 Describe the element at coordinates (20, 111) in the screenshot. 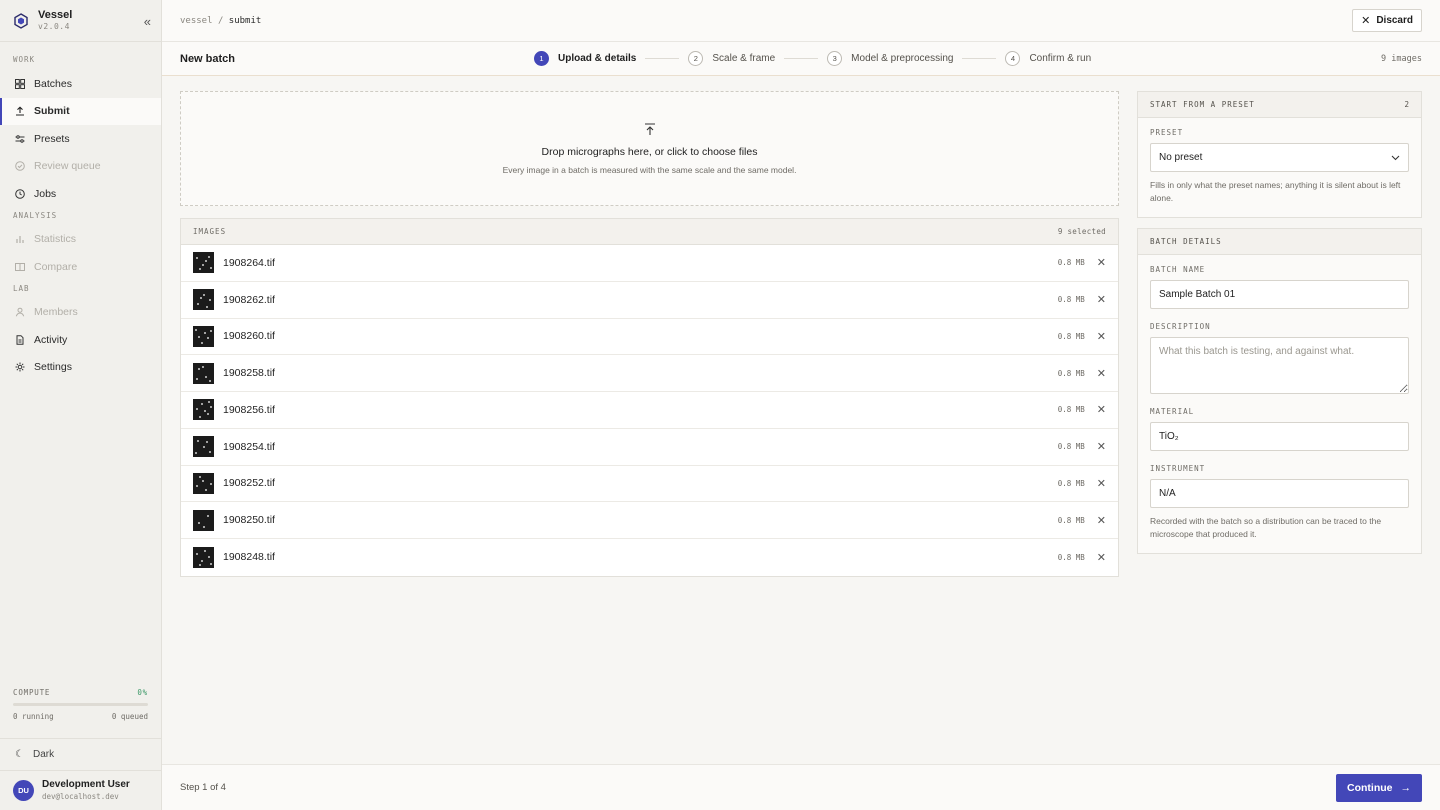

I see `upload-icon` at that location.